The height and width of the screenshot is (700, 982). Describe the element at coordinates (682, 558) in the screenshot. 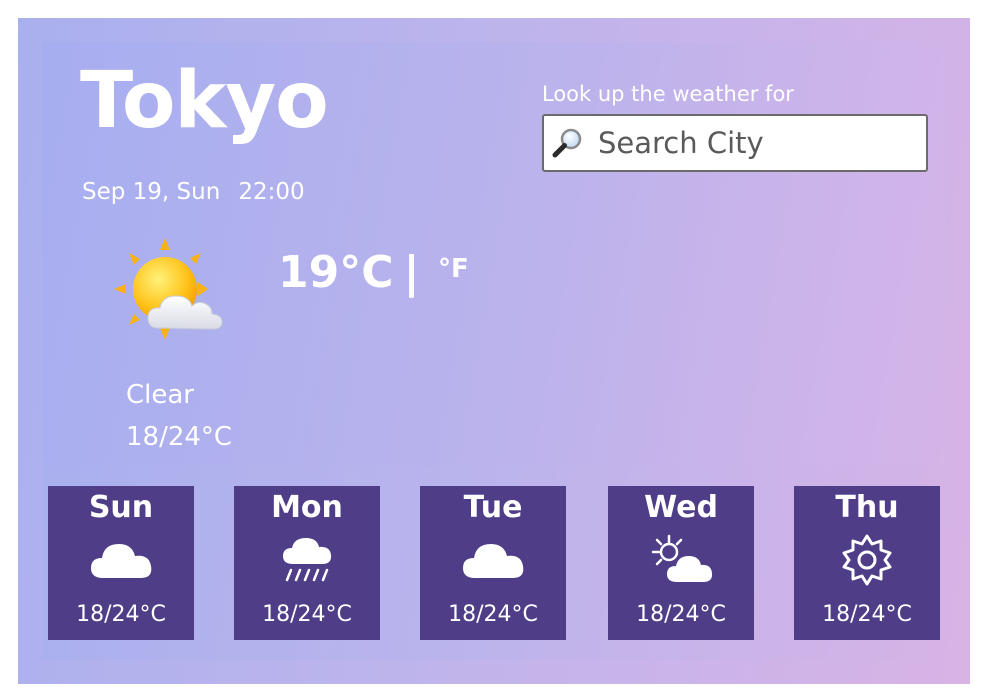

I see `partly-cloudy-icon` at that location.